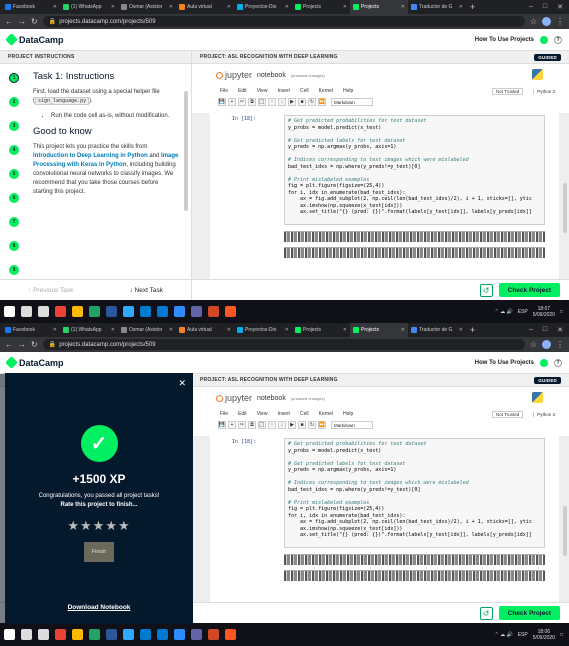 Image resolution: width=569 pixels, height=646 pixels. Describe the element at coordinates (523, 635) in the screenshot. I see `language-indicator: ESP` at that location.